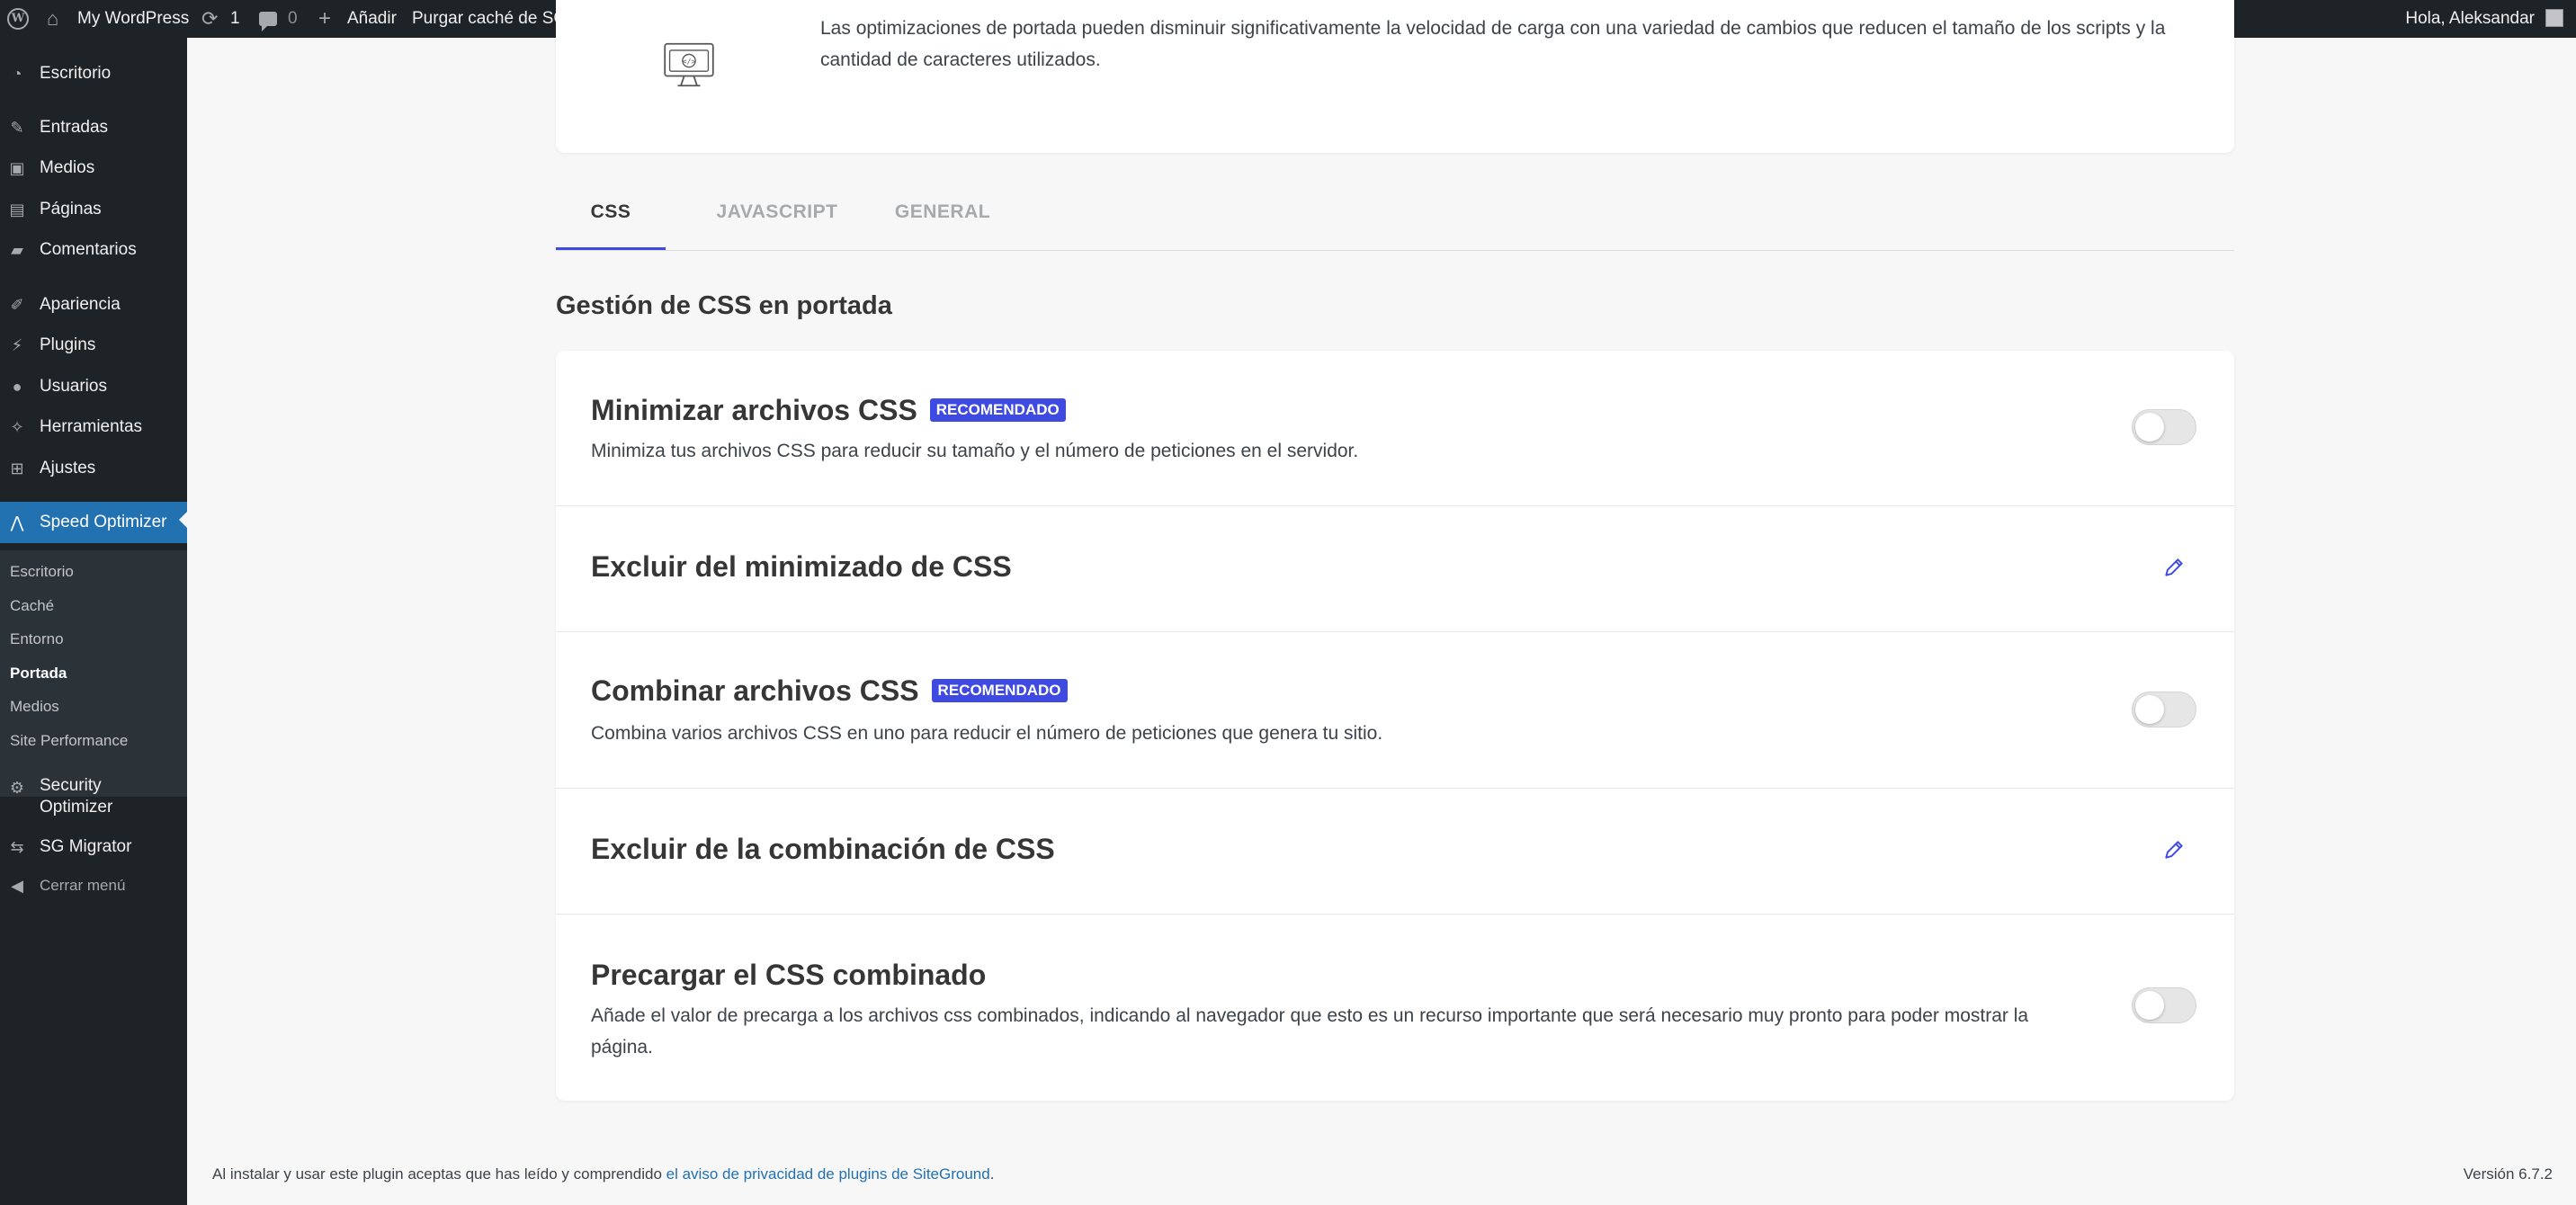 Image resolution: width=2576 pixels, height=1205 pixels. Describe the element at coordinates (17, 168) in the screenshot. I see `media-icon: ▣` at that location.